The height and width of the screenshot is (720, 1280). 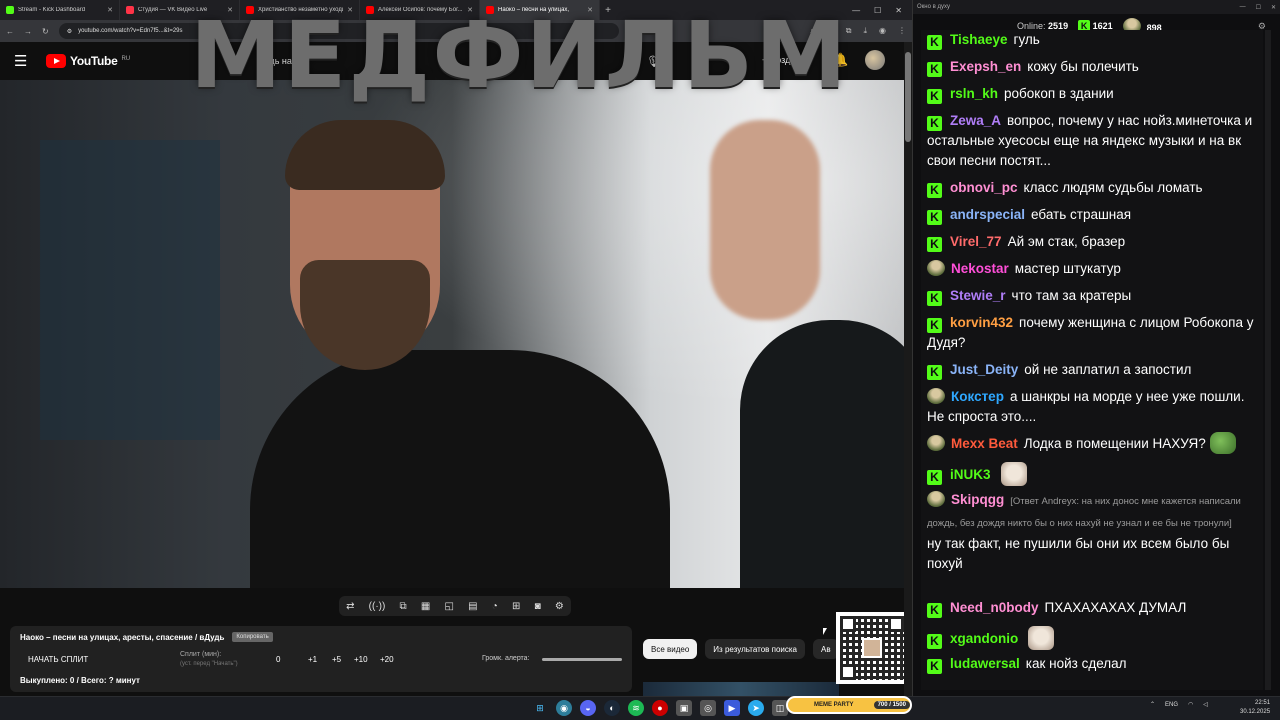 I want to click on site-info-icon: ⚙, so click(x=69, y=31).